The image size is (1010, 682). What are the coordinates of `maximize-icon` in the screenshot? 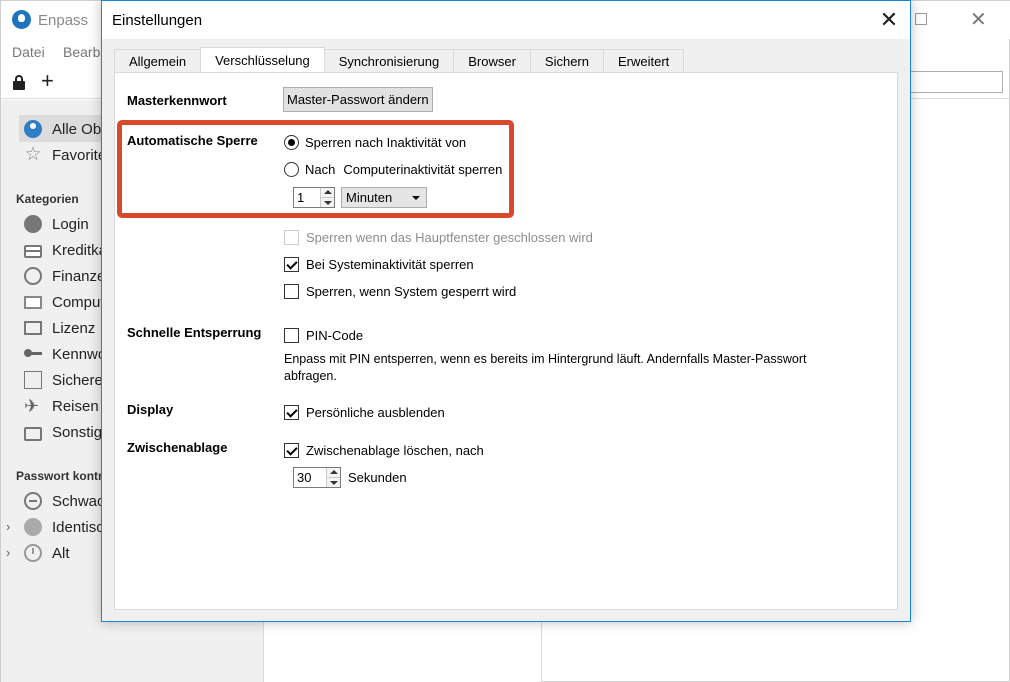 It's located at (921, 19).